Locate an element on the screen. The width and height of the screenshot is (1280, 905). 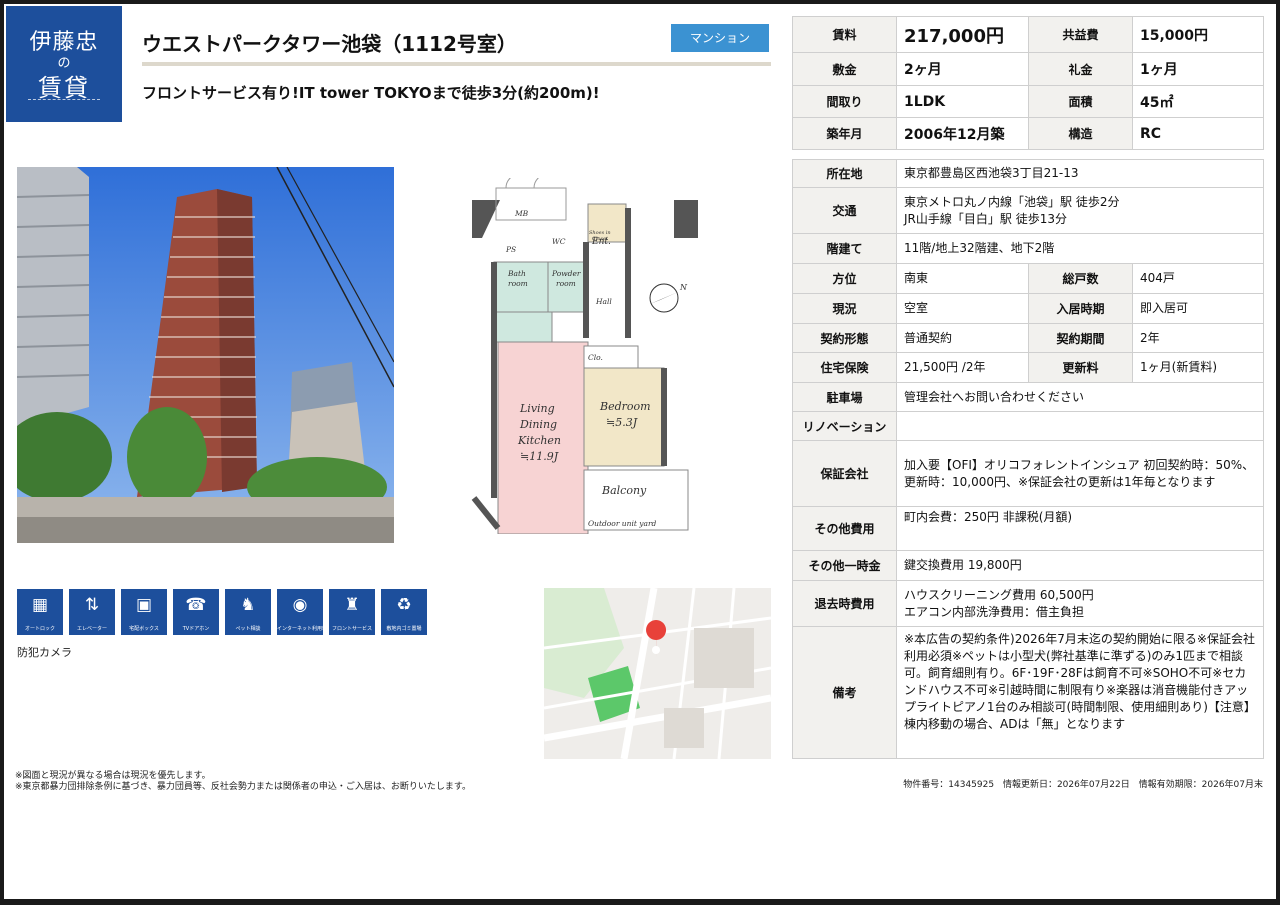
internet-icon: ◉インターネット利用料無料 is located at coordinates (300, 612).